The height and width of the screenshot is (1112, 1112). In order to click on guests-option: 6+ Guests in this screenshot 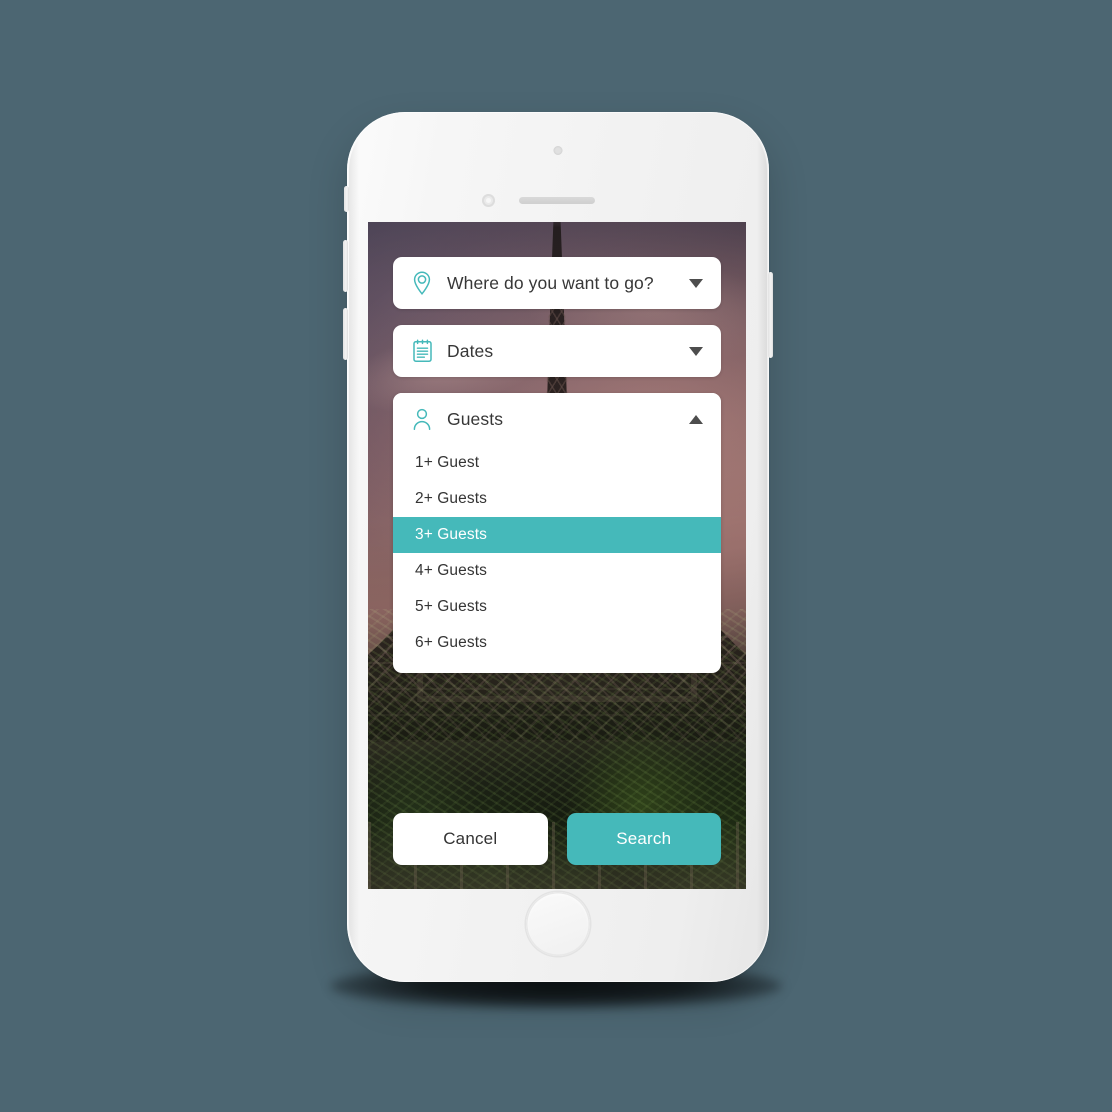, I will do `click(557, 643)`.